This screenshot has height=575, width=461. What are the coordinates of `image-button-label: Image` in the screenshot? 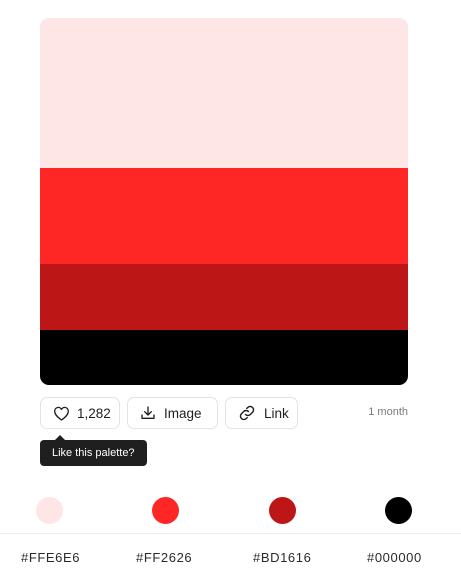 It's located at (183, 413).